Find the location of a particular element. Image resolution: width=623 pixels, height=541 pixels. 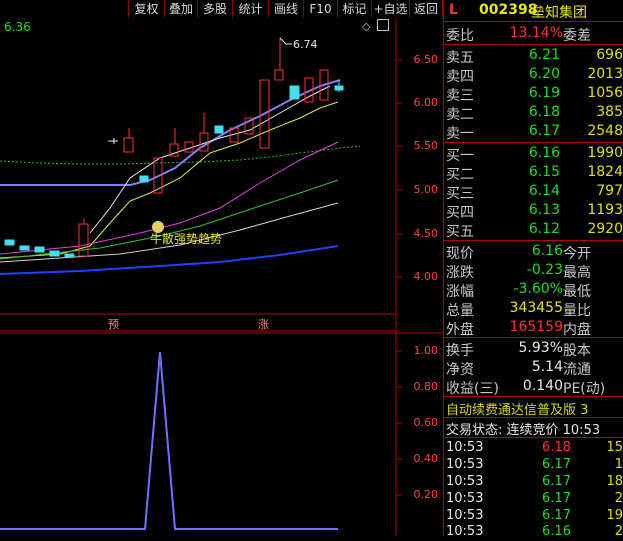

trade-status-row: 交易状态: 连续竞价 10:53 is located at coordinates (523, 430).